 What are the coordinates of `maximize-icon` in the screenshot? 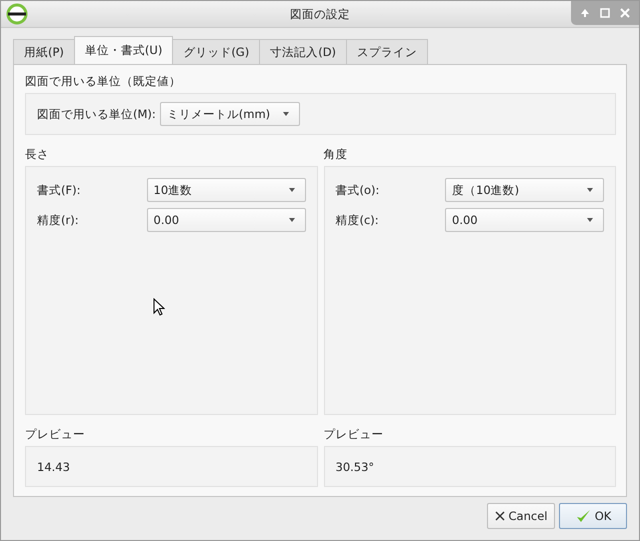 It's located at (605, 13).